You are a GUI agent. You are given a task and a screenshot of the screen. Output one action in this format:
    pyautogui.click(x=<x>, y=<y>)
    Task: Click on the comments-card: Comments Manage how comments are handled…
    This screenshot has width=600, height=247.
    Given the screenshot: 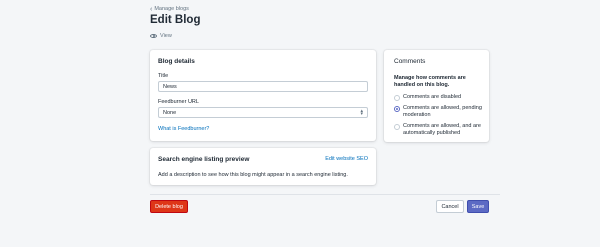 What is the action you would take?
    pyautogui.click(x=436, y=96)
    